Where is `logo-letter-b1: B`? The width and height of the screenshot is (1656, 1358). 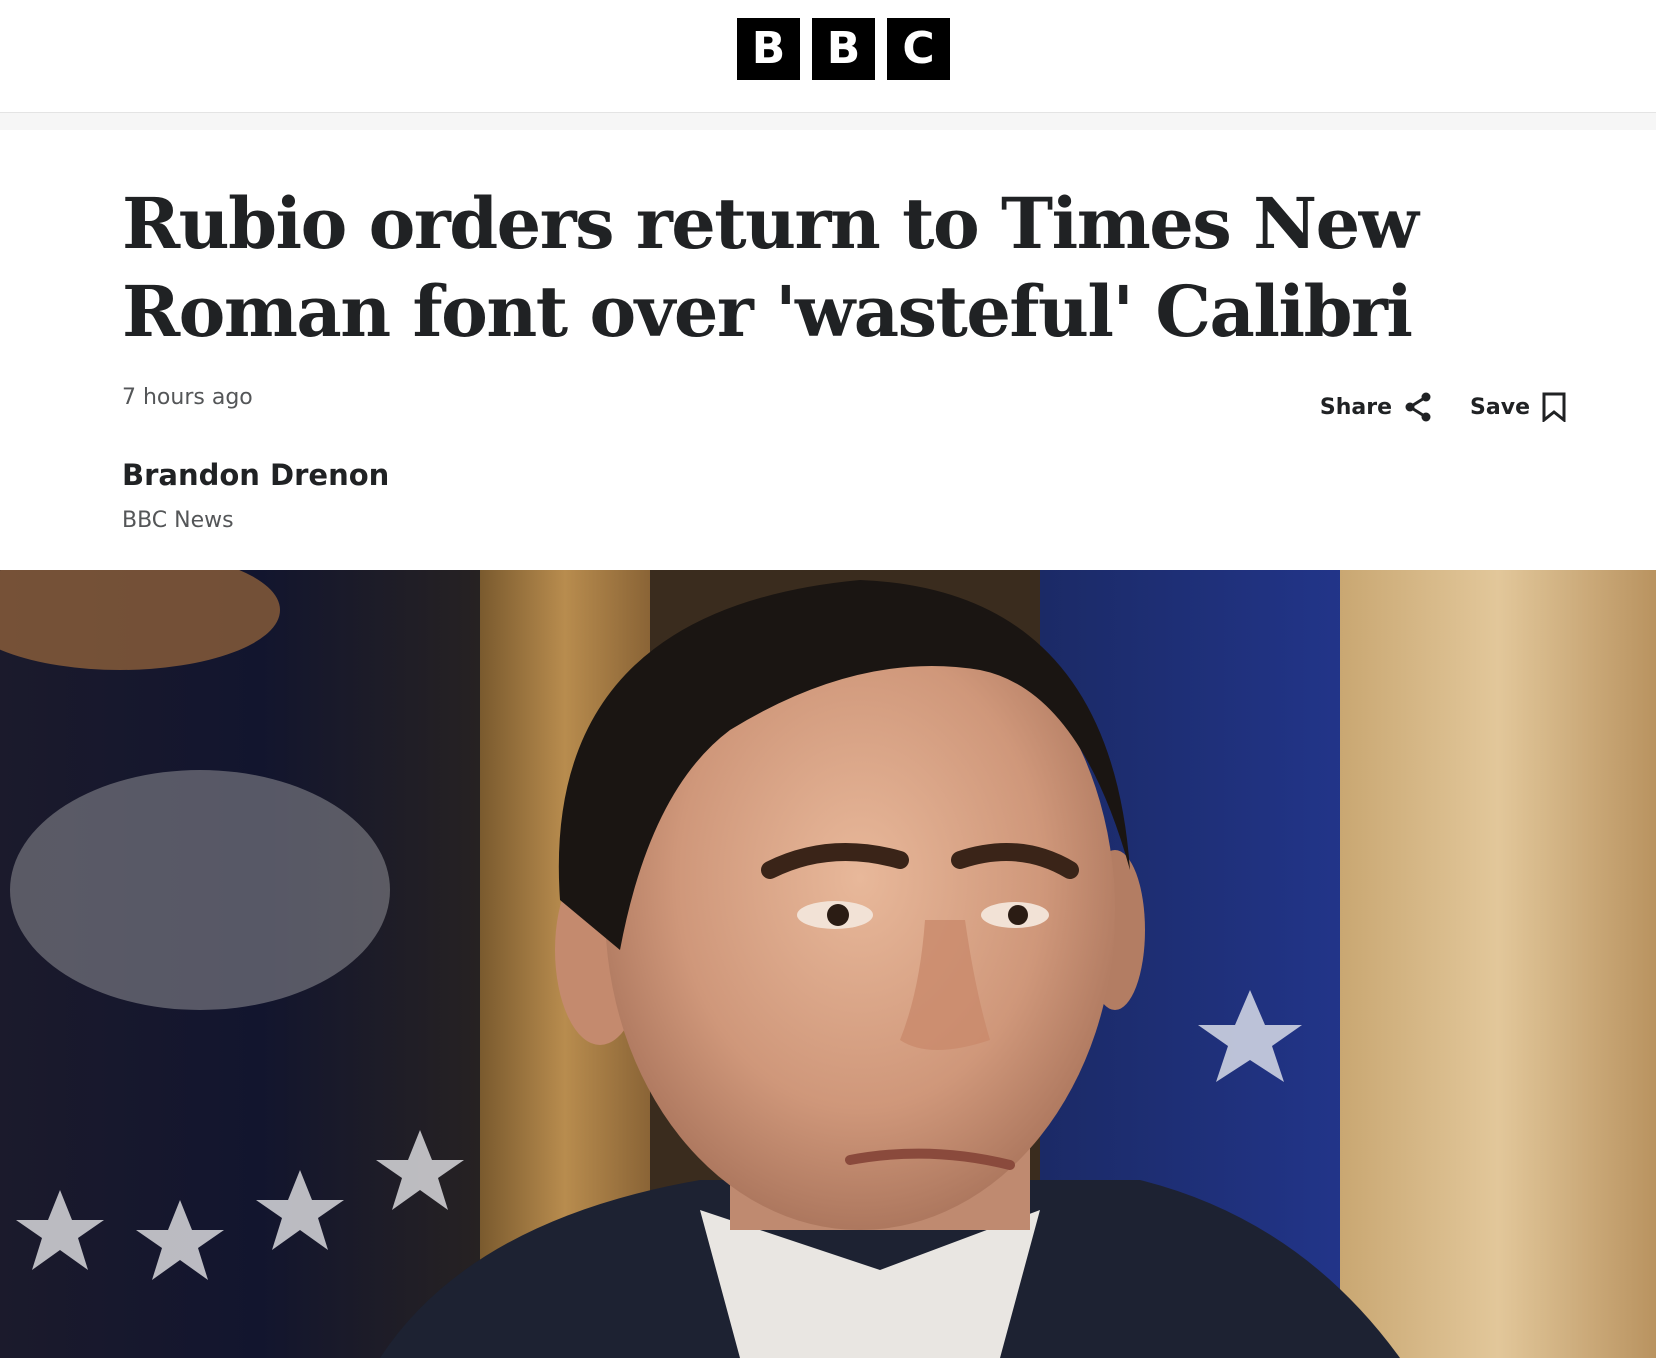 logo-letter-b1: B is located at coordinates (768, 49).